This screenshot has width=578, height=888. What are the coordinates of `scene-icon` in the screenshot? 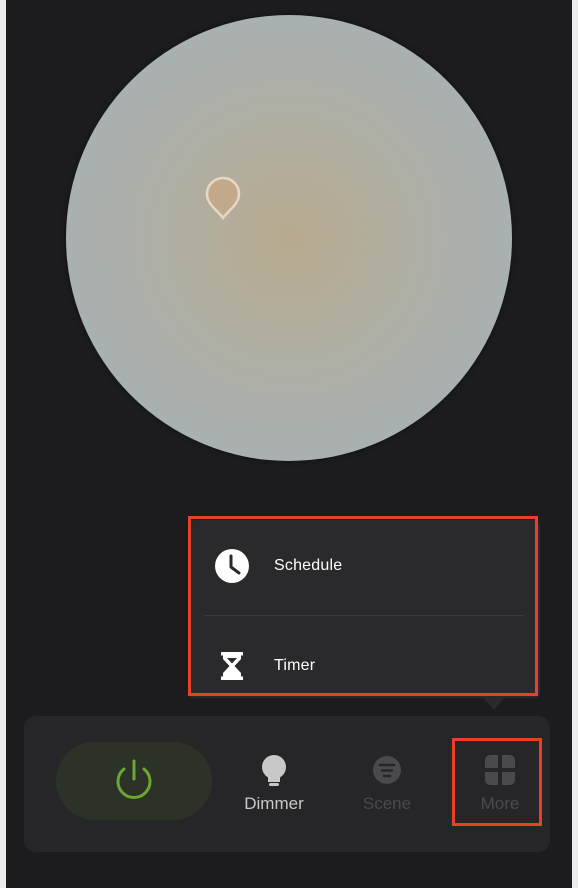 It's located at (387, 770).